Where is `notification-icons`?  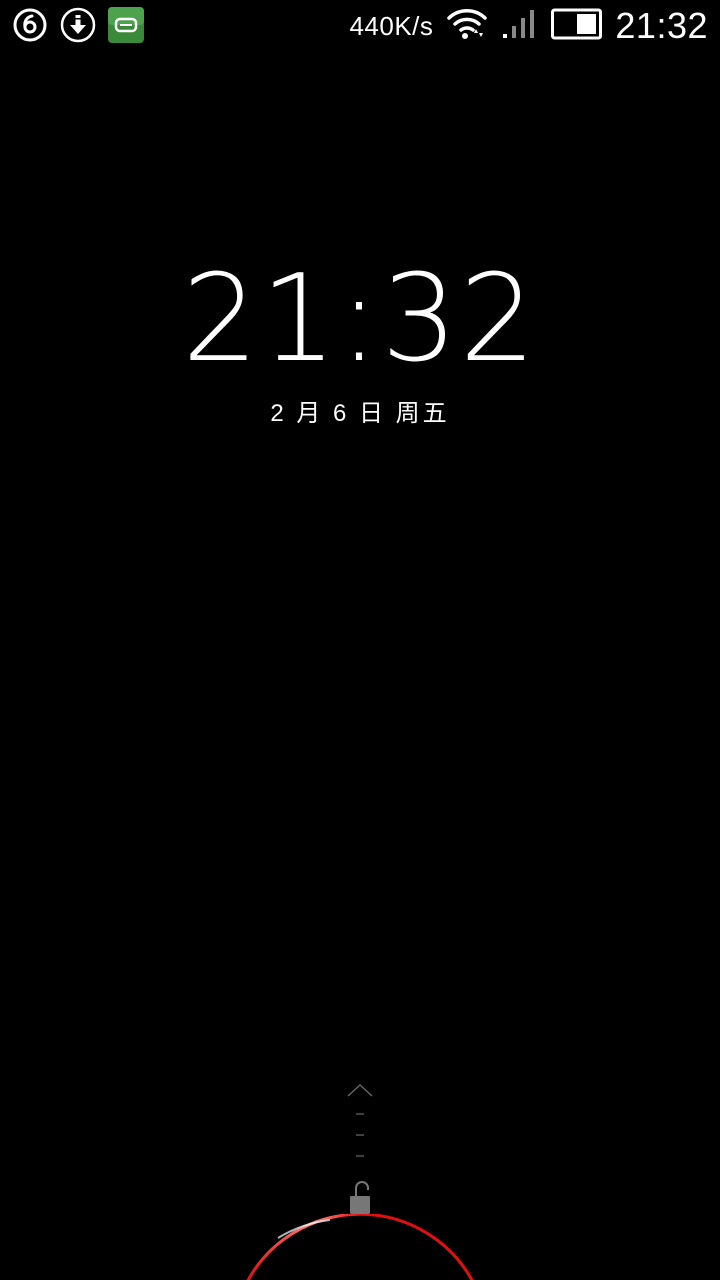 notification-icons is located at coordinates (78, 25).